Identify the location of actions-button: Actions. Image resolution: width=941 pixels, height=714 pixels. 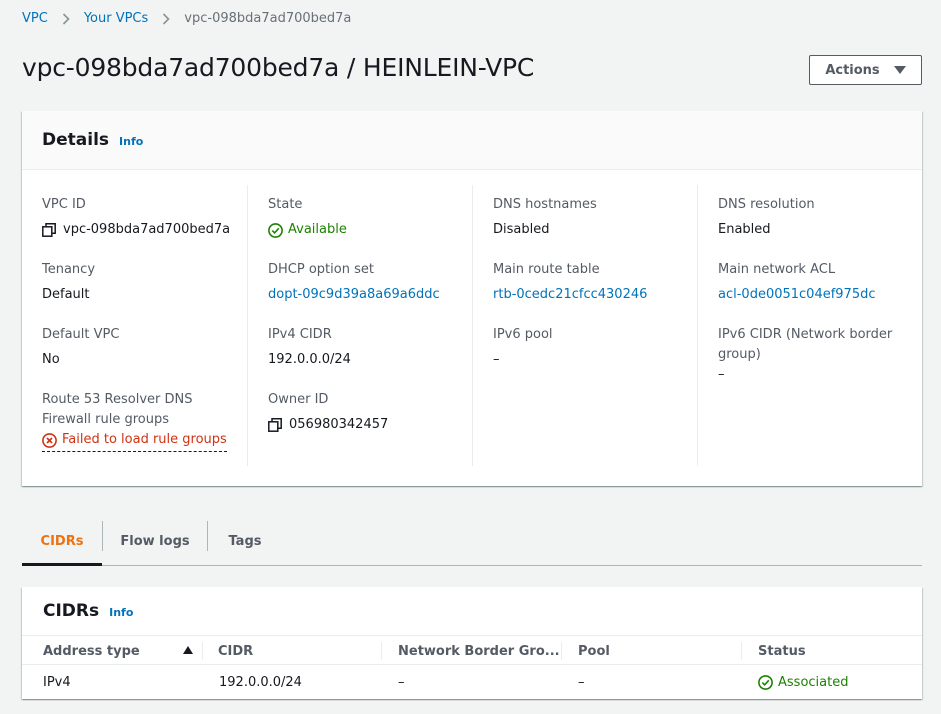
(865, 70).